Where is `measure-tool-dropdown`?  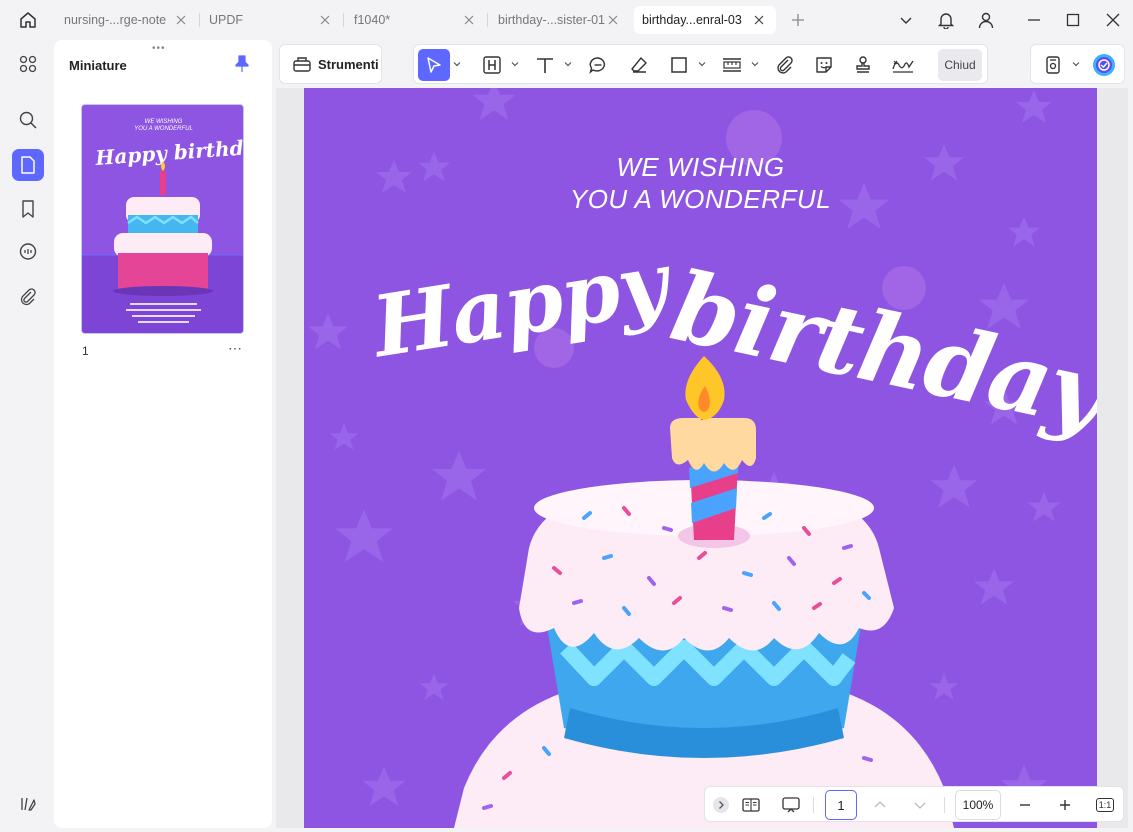 measure-tool-dropdown is located at coordinates (755, 64).